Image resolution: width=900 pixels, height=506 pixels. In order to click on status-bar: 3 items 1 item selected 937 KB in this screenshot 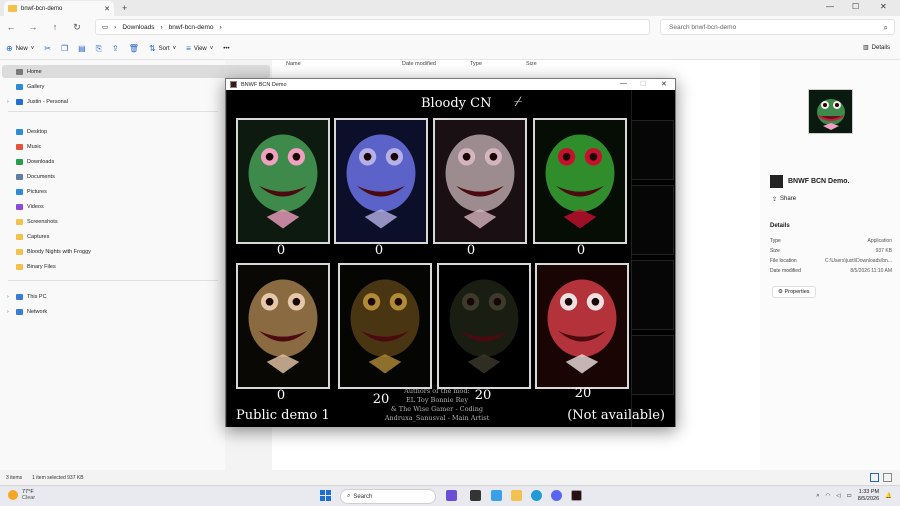, I will do `click(450, 477)`.